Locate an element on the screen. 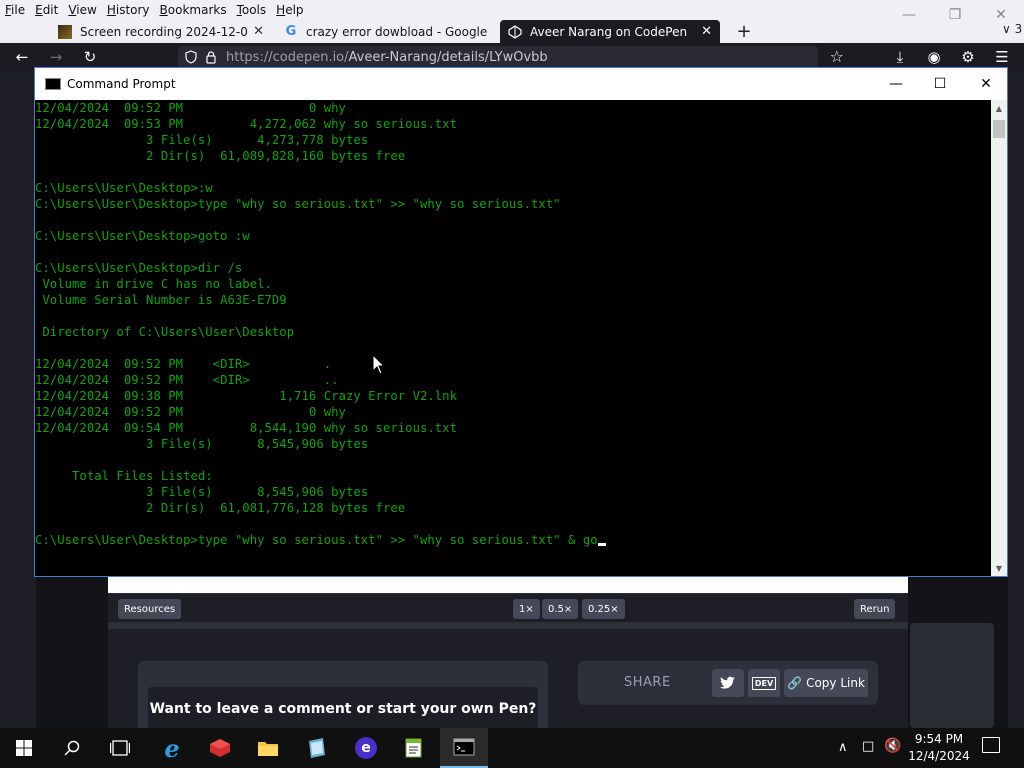 The height and width of the screenshot is (768, 1024). menu-help: Help is located at coordinates (289, 10).